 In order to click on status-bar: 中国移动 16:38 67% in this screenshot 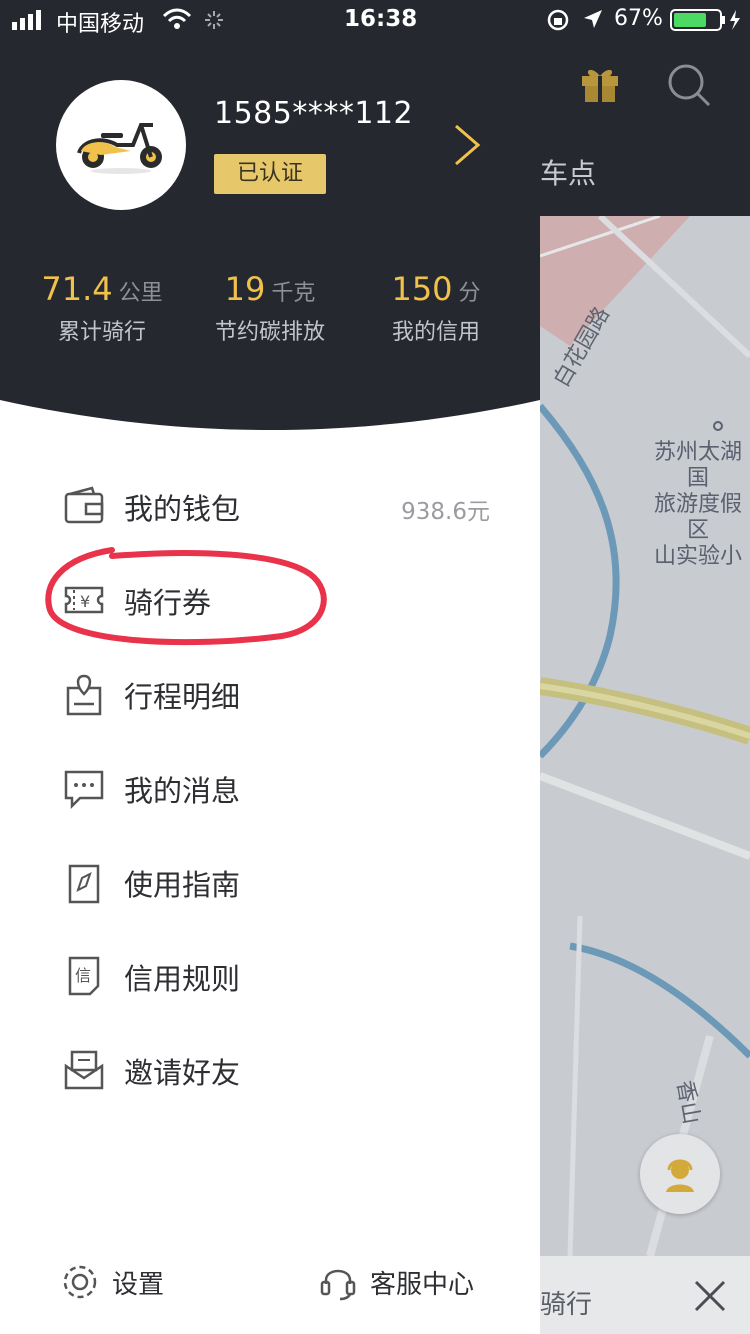, I will do `click(375, 20)`.